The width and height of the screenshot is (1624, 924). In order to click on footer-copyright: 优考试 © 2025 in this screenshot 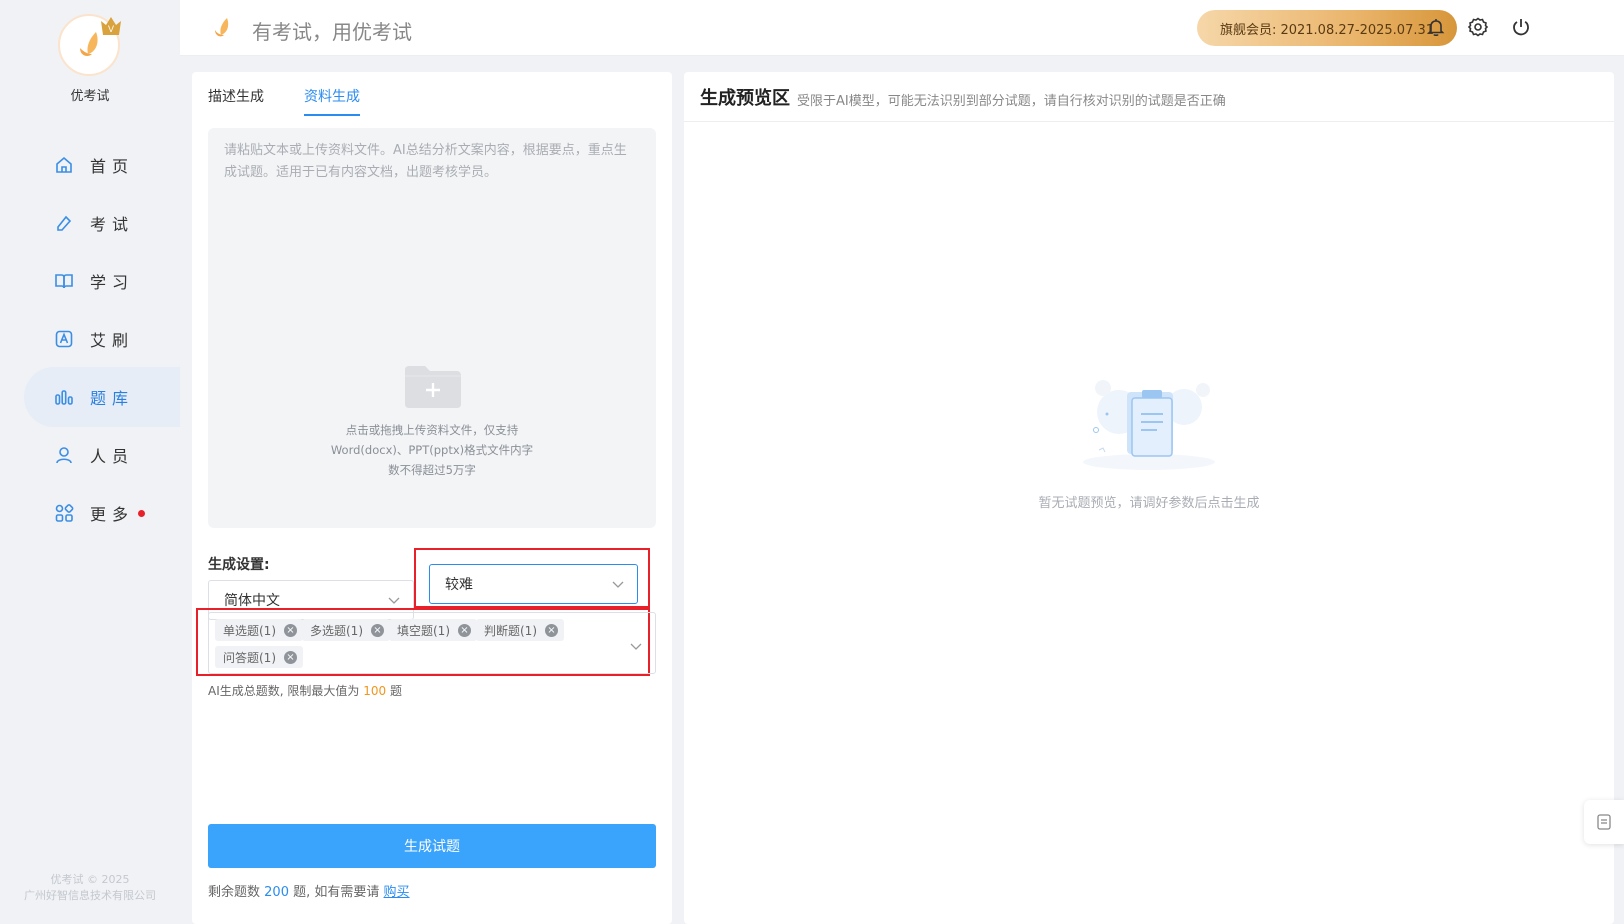, I will do `click(90, 879)`.